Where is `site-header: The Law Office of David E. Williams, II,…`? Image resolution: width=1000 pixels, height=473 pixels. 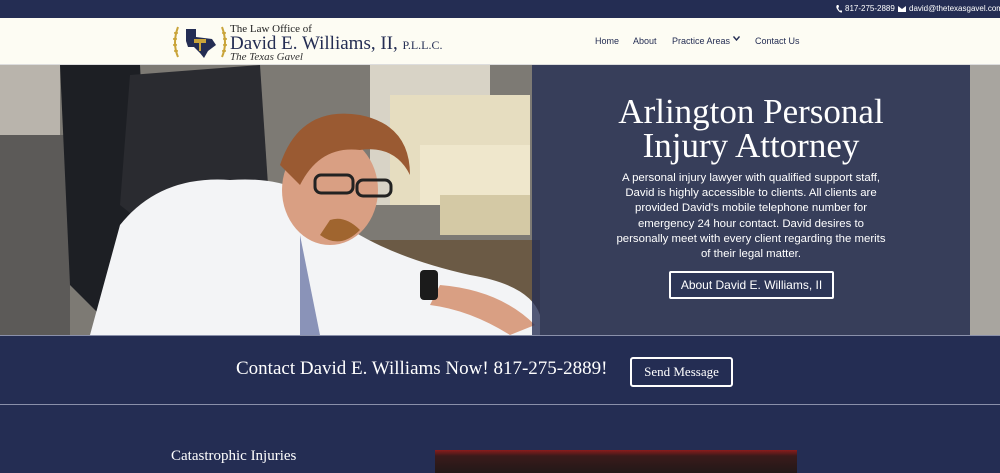 site-header: The Law Office of David E. Williams, II,… is located at coordinates (500, 41).